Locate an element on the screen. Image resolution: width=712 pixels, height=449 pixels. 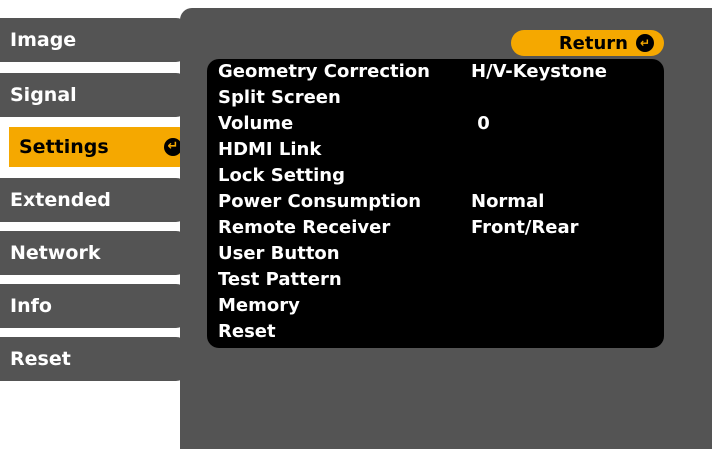
menu-item-label: Test Pattern is located at coordinates (280, 279).